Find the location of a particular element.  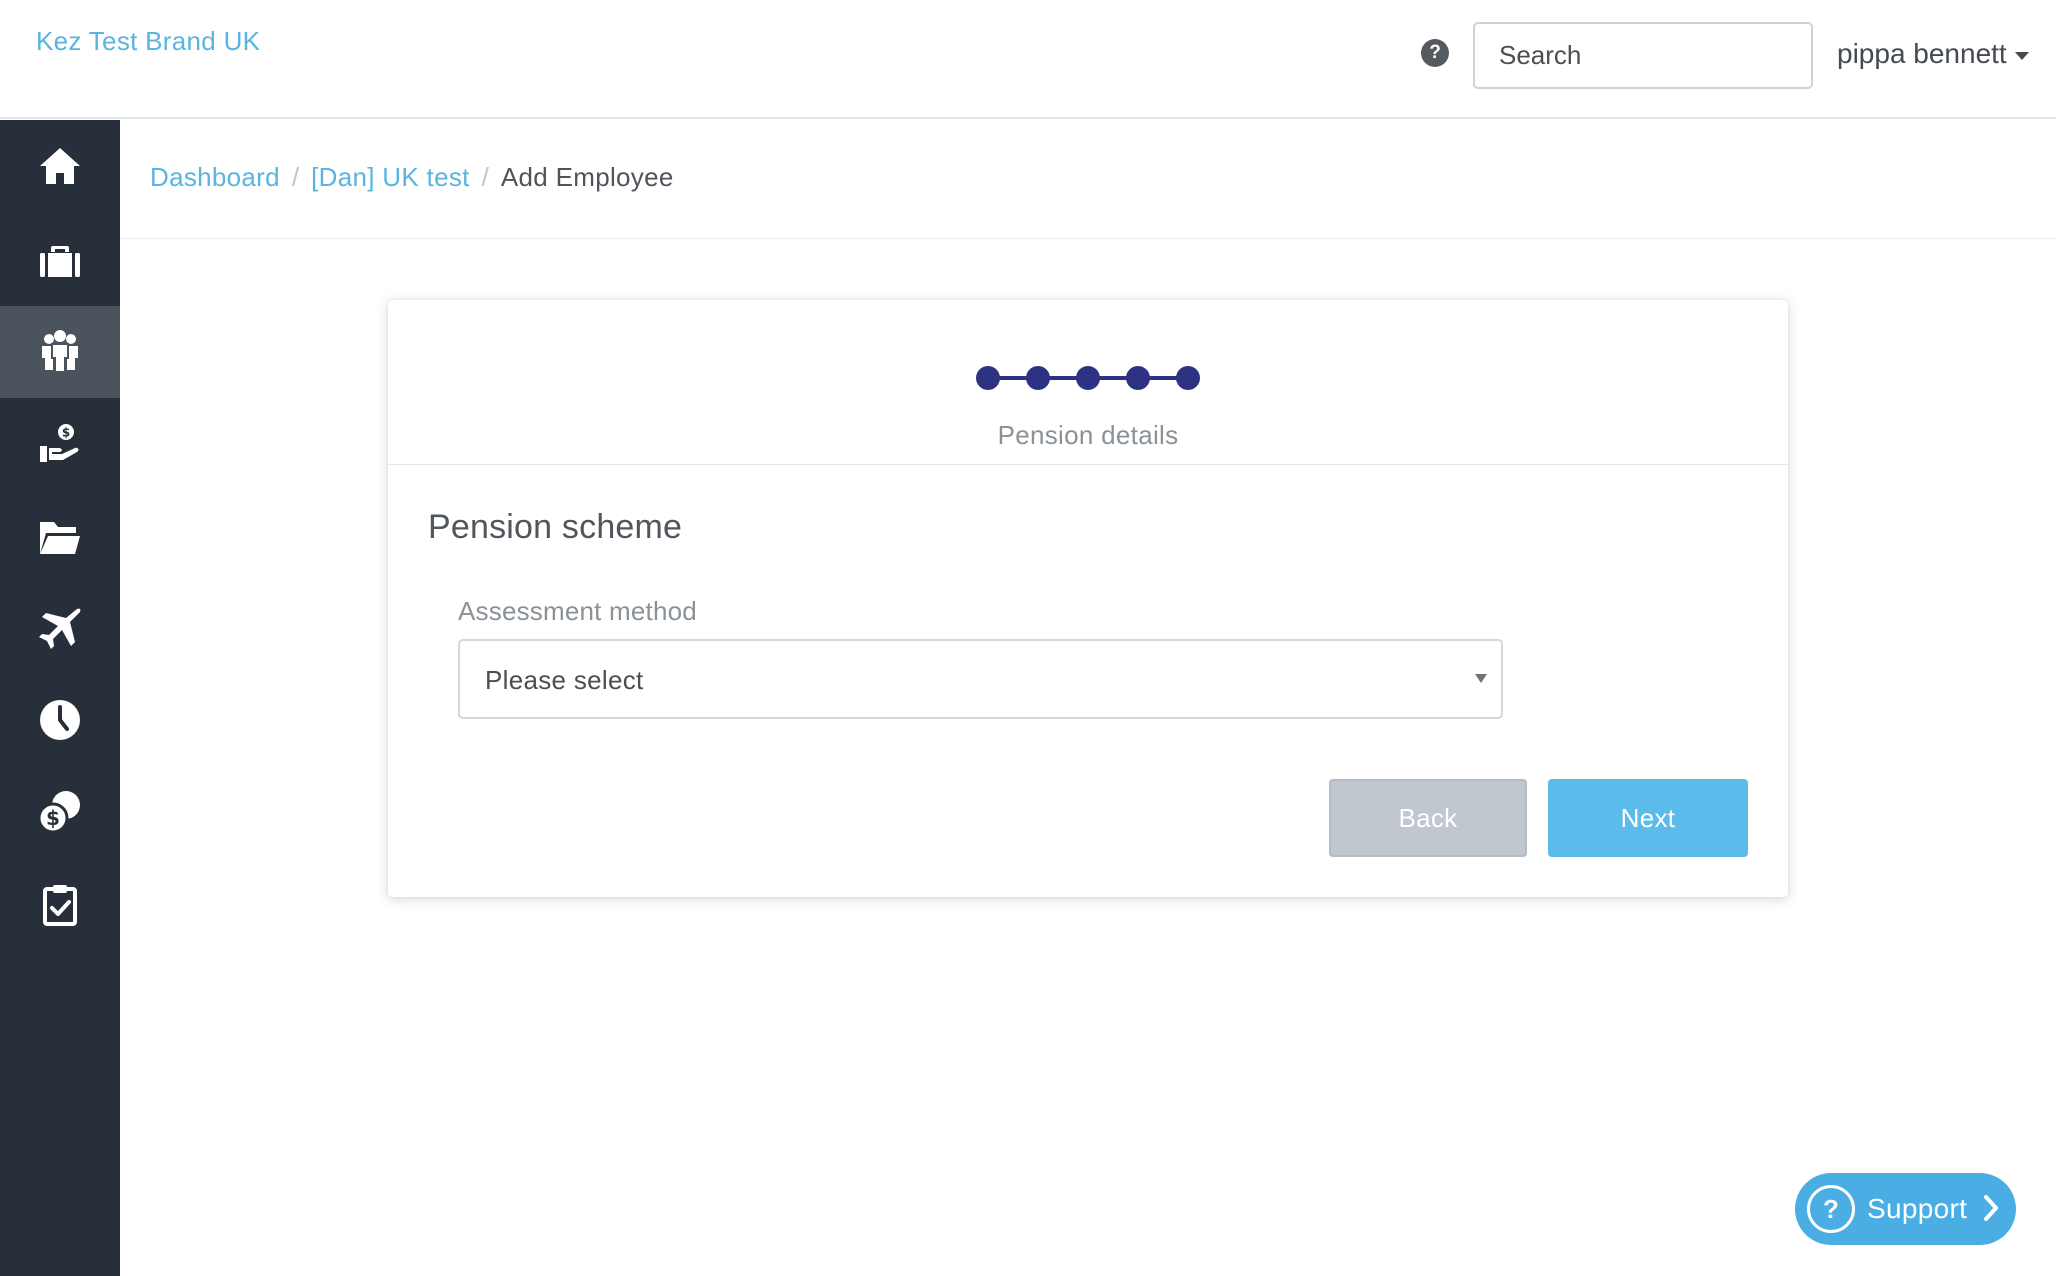

assessment-method-label: Assessment method is located at coordinates (577, 611).